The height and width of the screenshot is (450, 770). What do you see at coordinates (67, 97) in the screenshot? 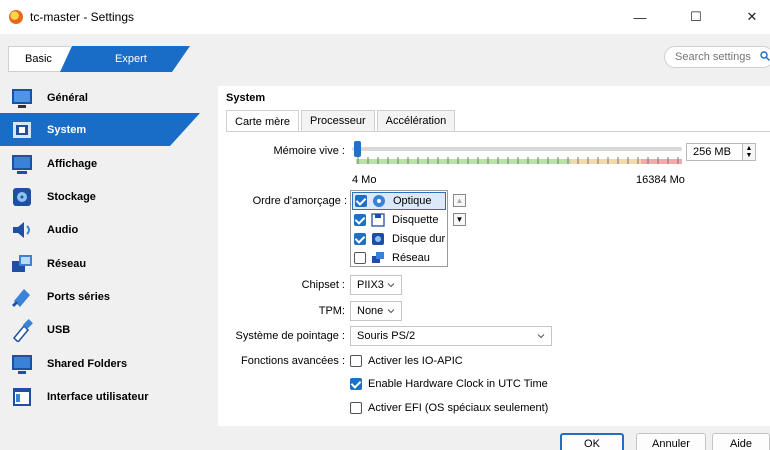
I see `sidebar-item-label: Général` at bounding box center [67, 97].